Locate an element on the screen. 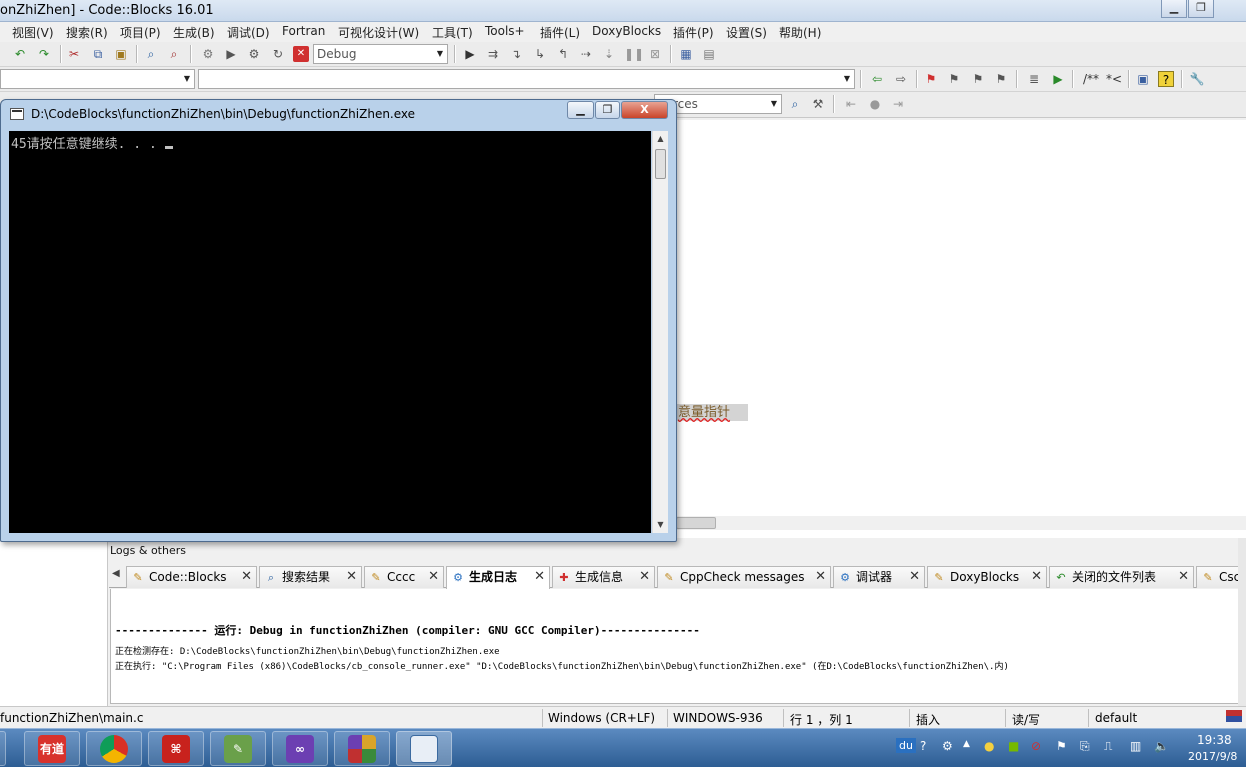  debug-windows-icon: ▦ is located at coordinates (686, 54).